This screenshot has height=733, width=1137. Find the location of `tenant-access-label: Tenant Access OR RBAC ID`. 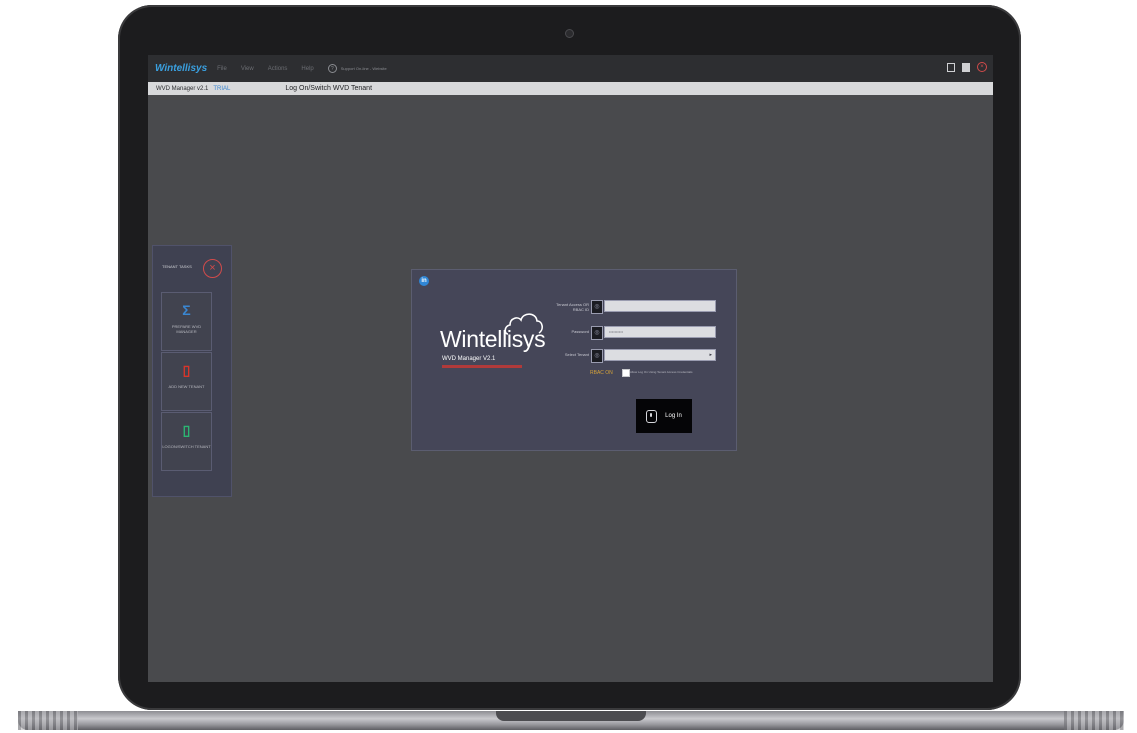

tenant-access-label: Tenant Access OR RBAC ID is located at coordinates (572, 307).